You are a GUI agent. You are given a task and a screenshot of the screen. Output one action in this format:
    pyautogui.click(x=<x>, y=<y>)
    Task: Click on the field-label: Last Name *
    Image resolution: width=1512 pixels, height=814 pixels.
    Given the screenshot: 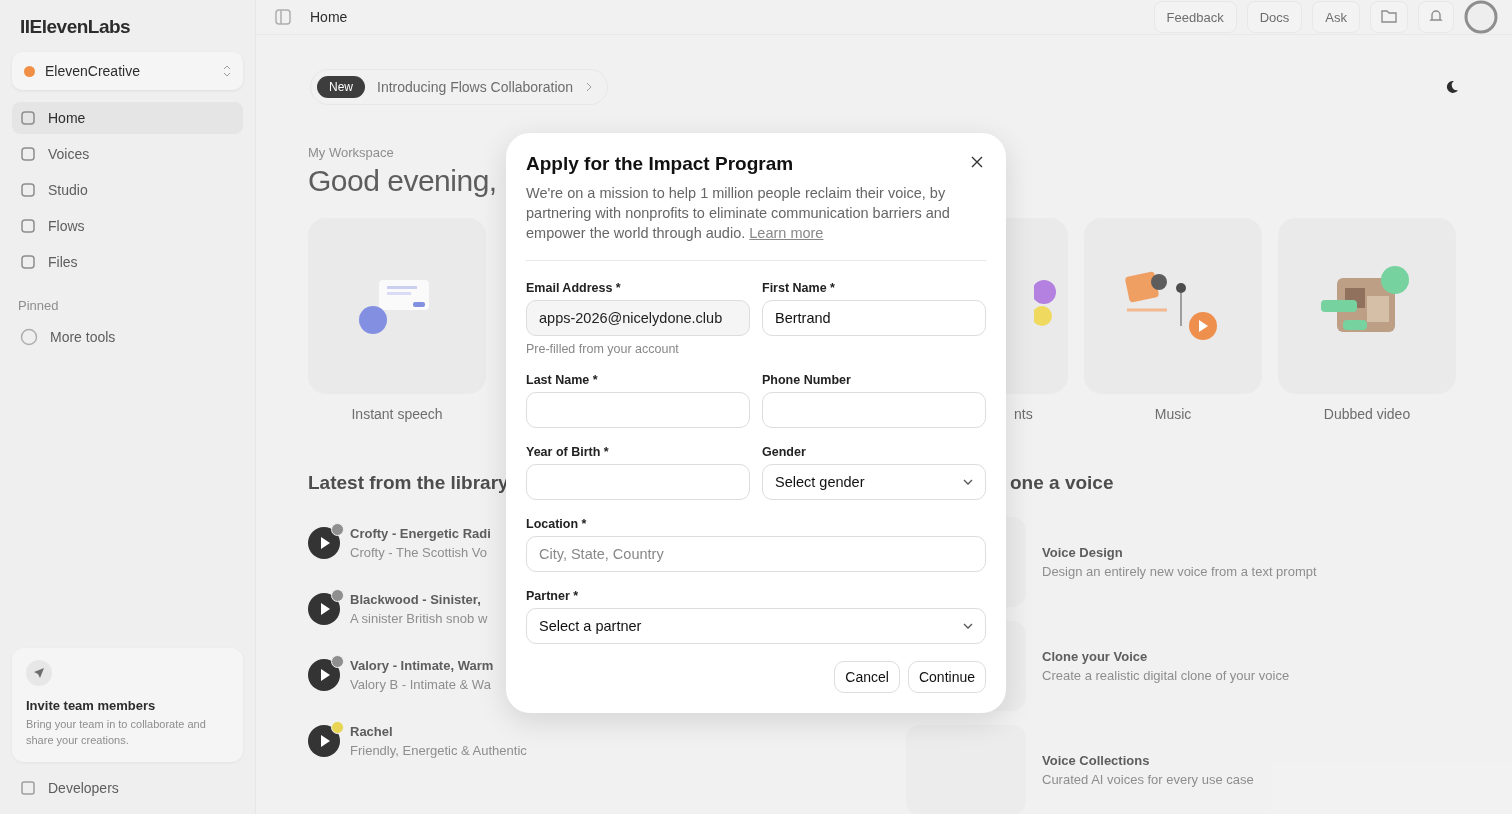 What is the action you would take?
    pyautogui.click(x=562, y=380)
    